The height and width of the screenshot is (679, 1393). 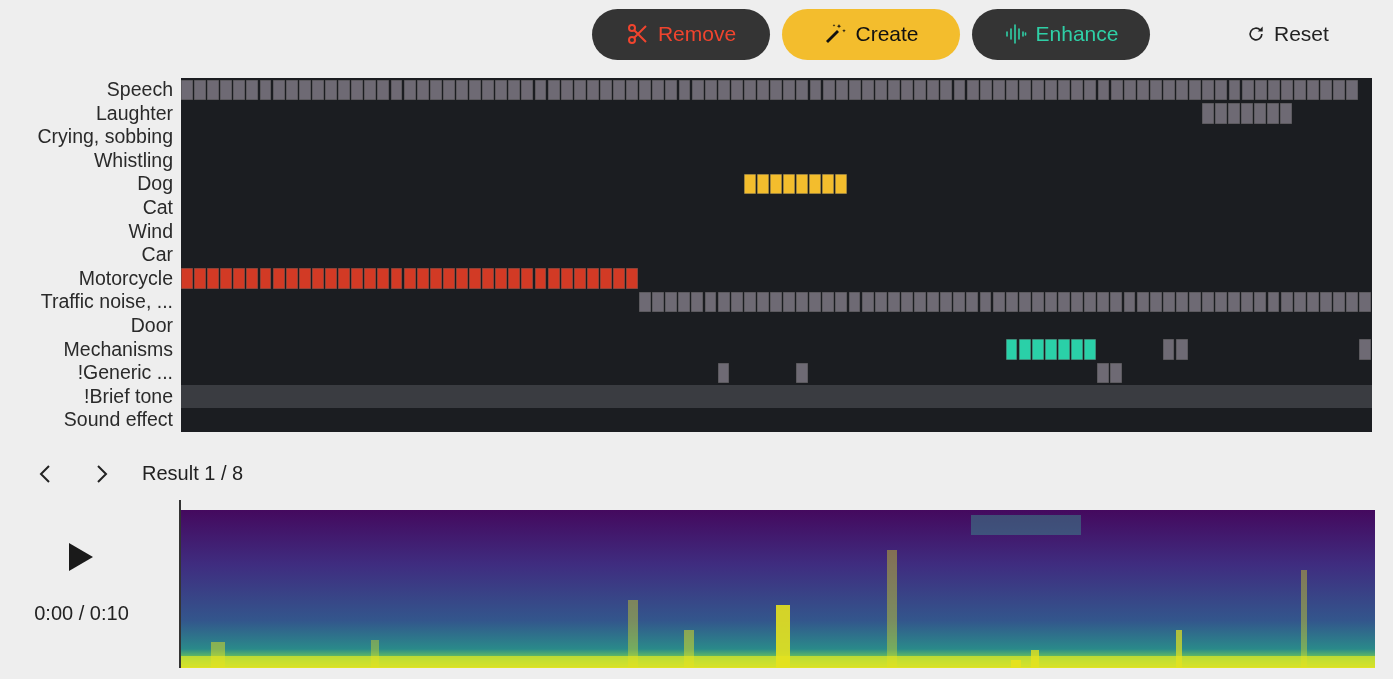 I want to click on sound-class-label: Laughter, so click(x=134, y=113).